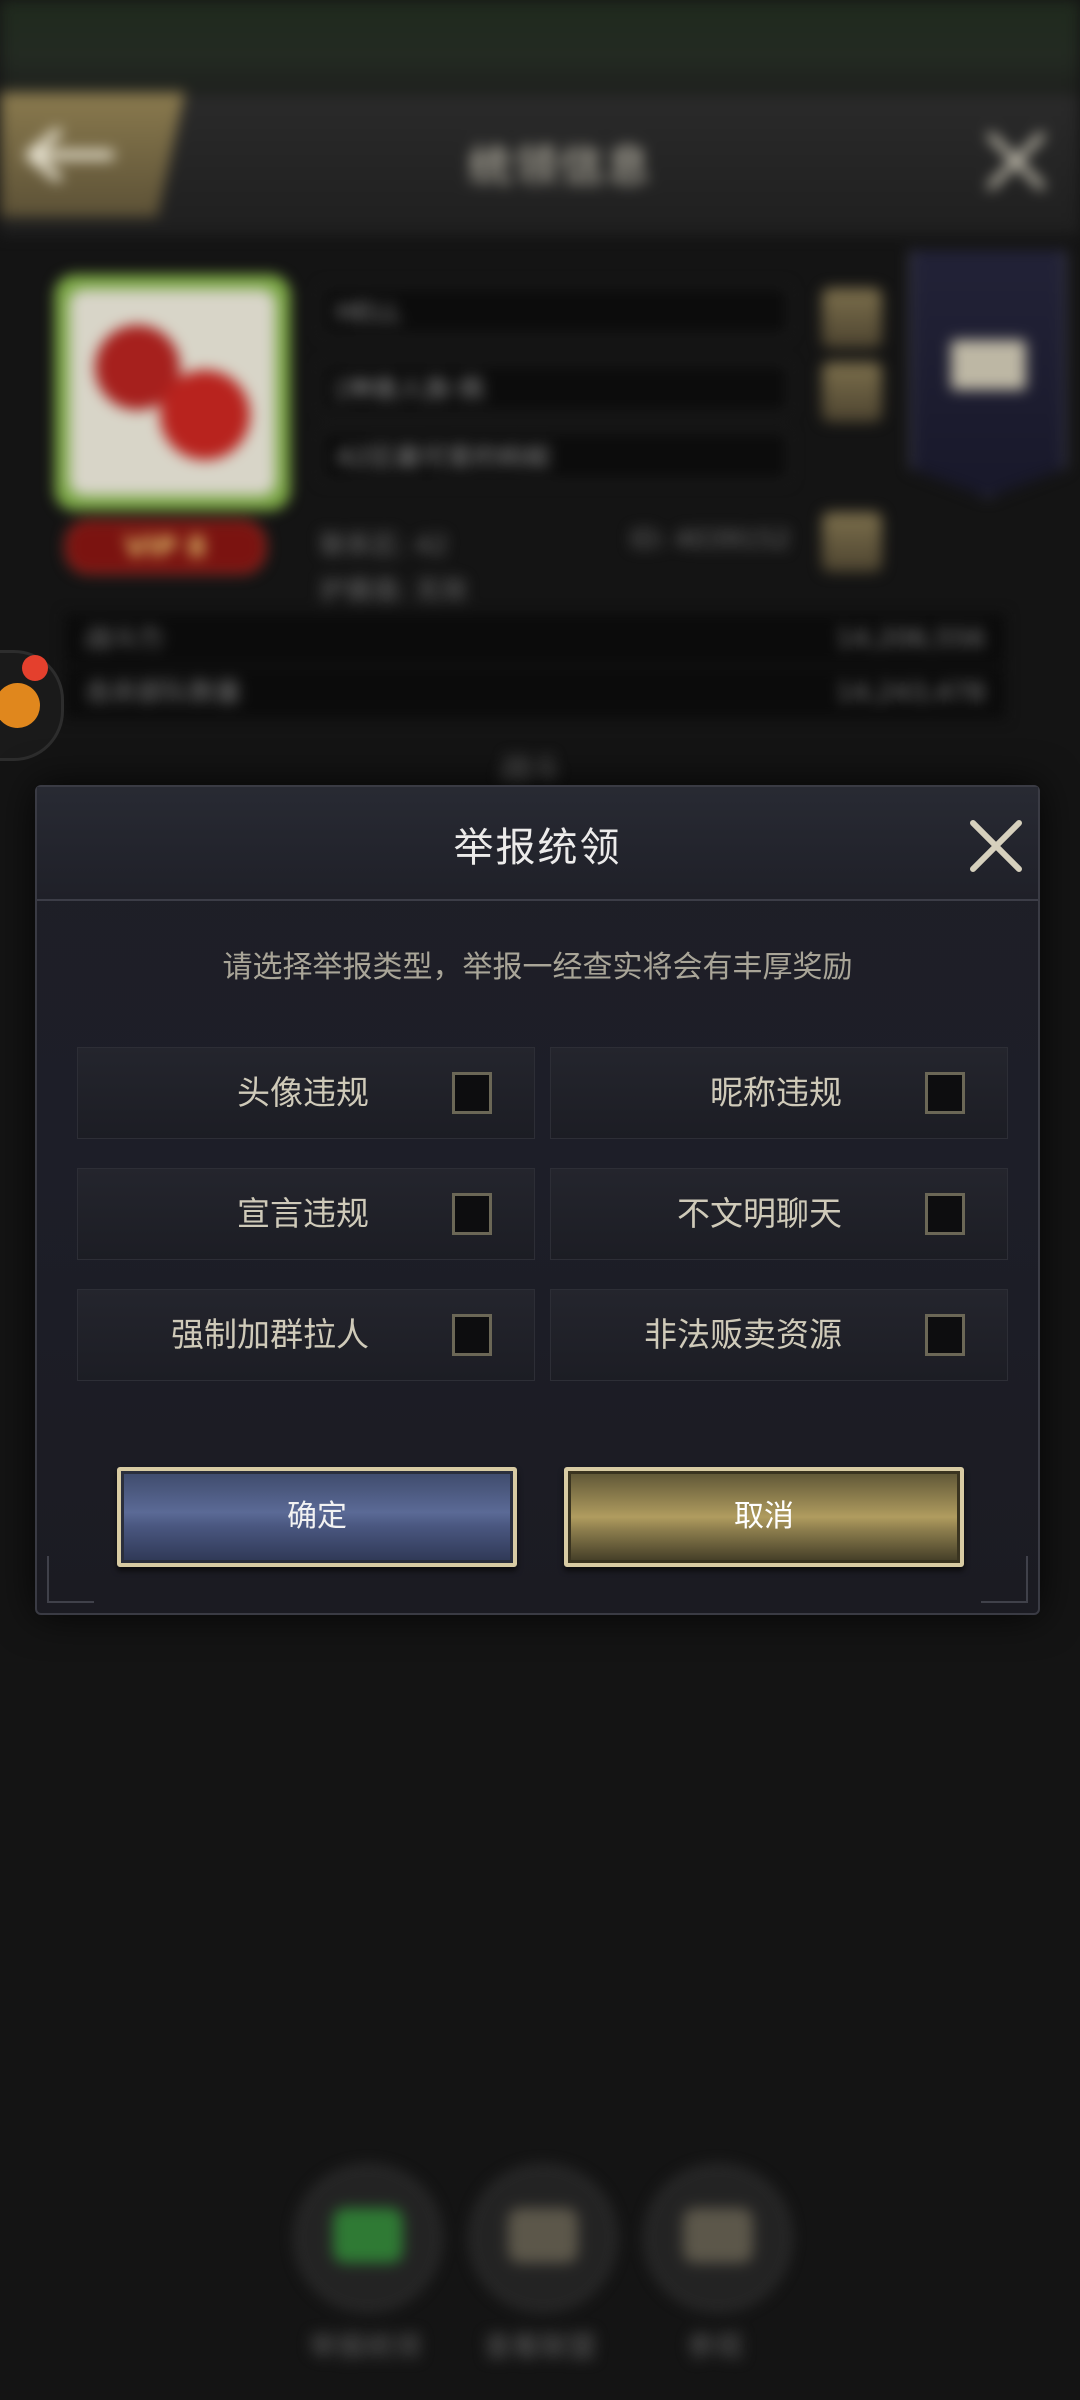 Image resolution: width=1080 pixels, height=2400 pixels. I want to click on stat-value: 14,206,556, so click(910, 639).